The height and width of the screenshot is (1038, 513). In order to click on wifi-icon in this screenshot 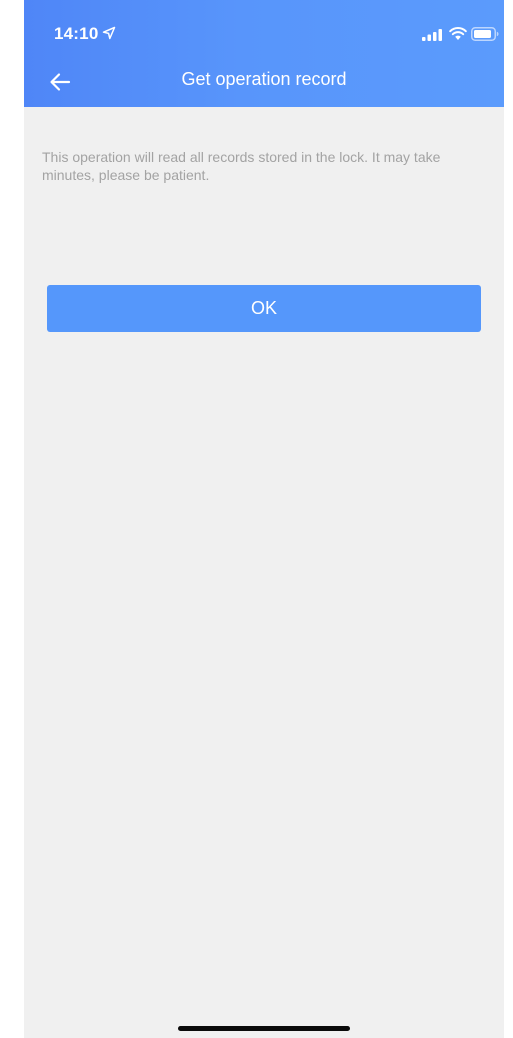, I will do `click(458, 33)`.